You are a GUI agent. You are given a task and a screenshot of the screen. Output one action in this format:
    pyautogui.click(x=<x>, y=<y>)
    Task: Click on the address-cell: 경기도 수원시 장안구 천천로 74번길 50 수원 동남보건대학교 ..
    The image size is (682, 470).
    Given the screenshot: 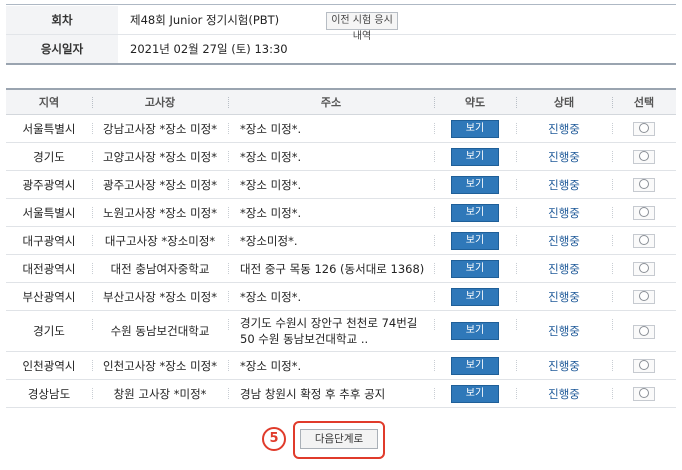 What is the action you would take?
    pyautogui.click(x=331, y=331)
    